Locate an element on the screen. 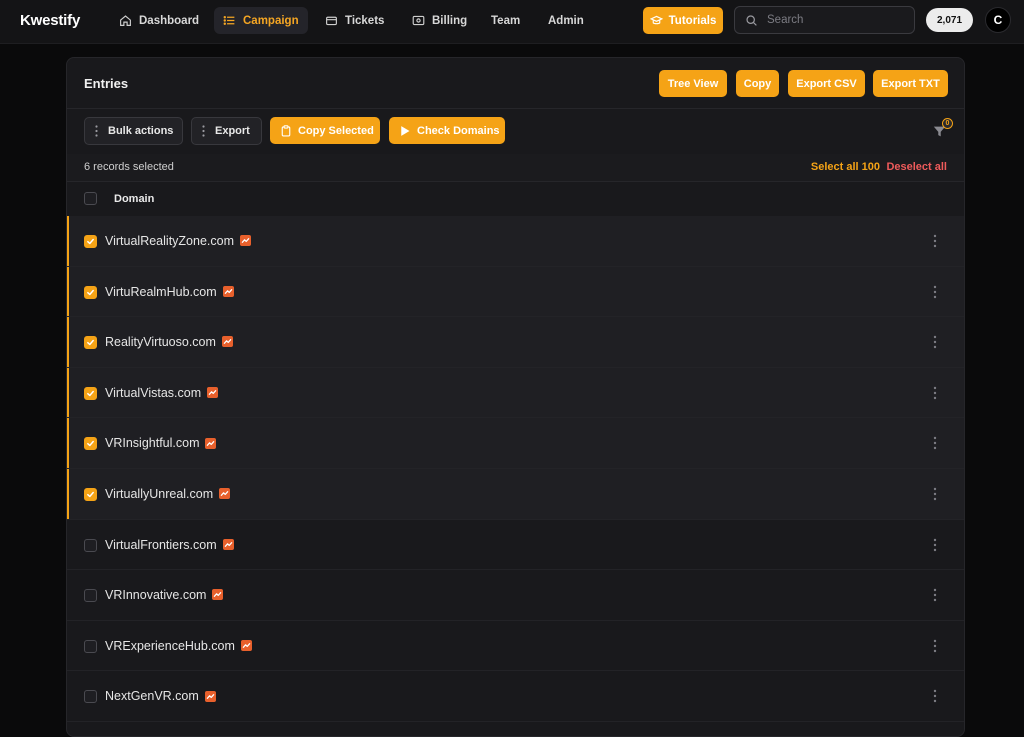 The height and width of the screenshot is (737, 1024). billing-icon is located at coordinates (418, 20).